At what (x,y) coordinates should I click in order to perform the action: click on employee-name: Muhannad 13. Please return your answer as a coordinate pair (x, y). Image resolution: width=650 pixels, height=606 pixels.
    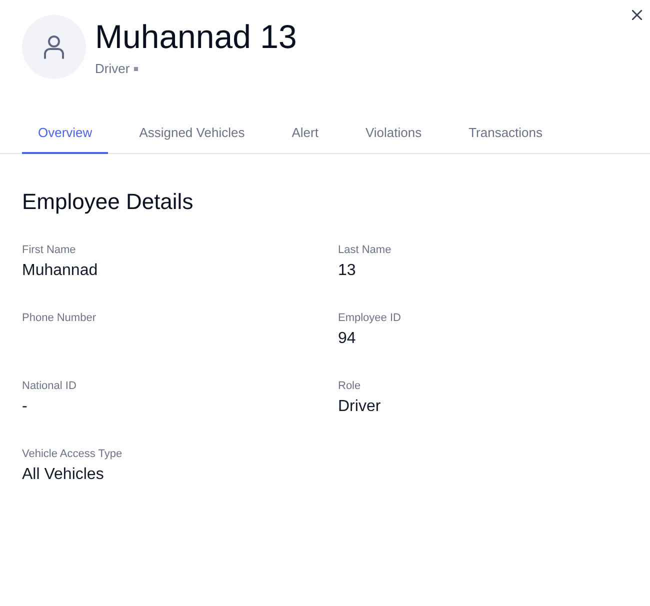
    Looking at the image, I should click on (196, 37).